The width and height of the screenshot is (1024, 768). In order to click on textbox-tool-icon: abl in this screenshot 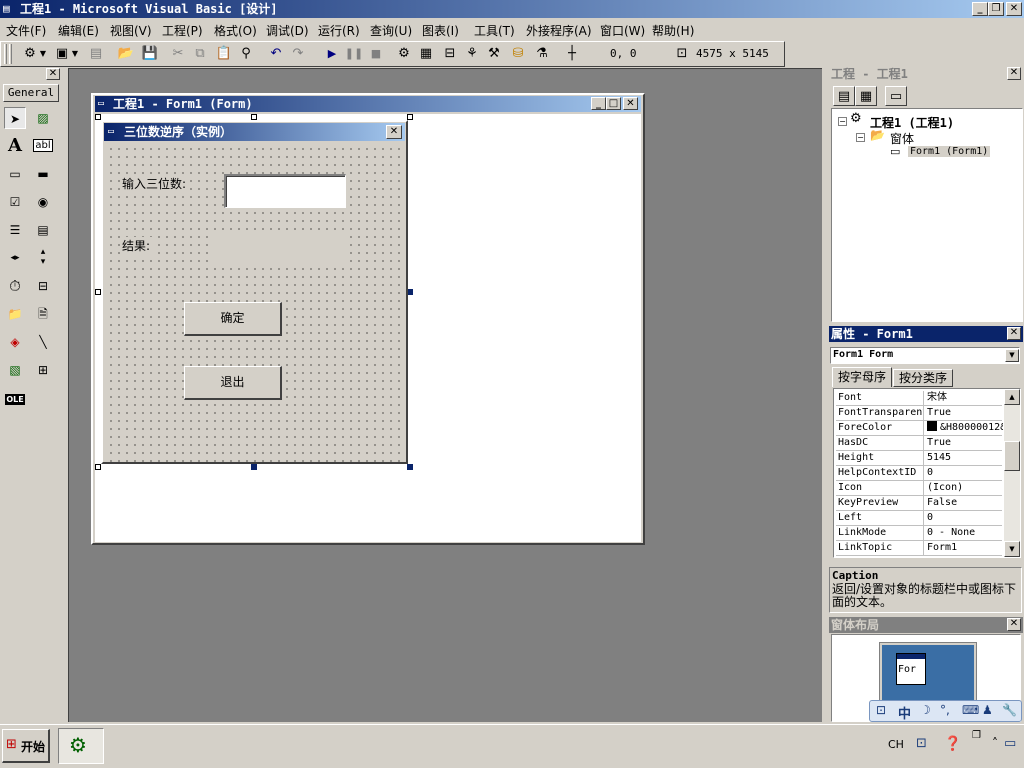, I will do `click(43, 146)`.